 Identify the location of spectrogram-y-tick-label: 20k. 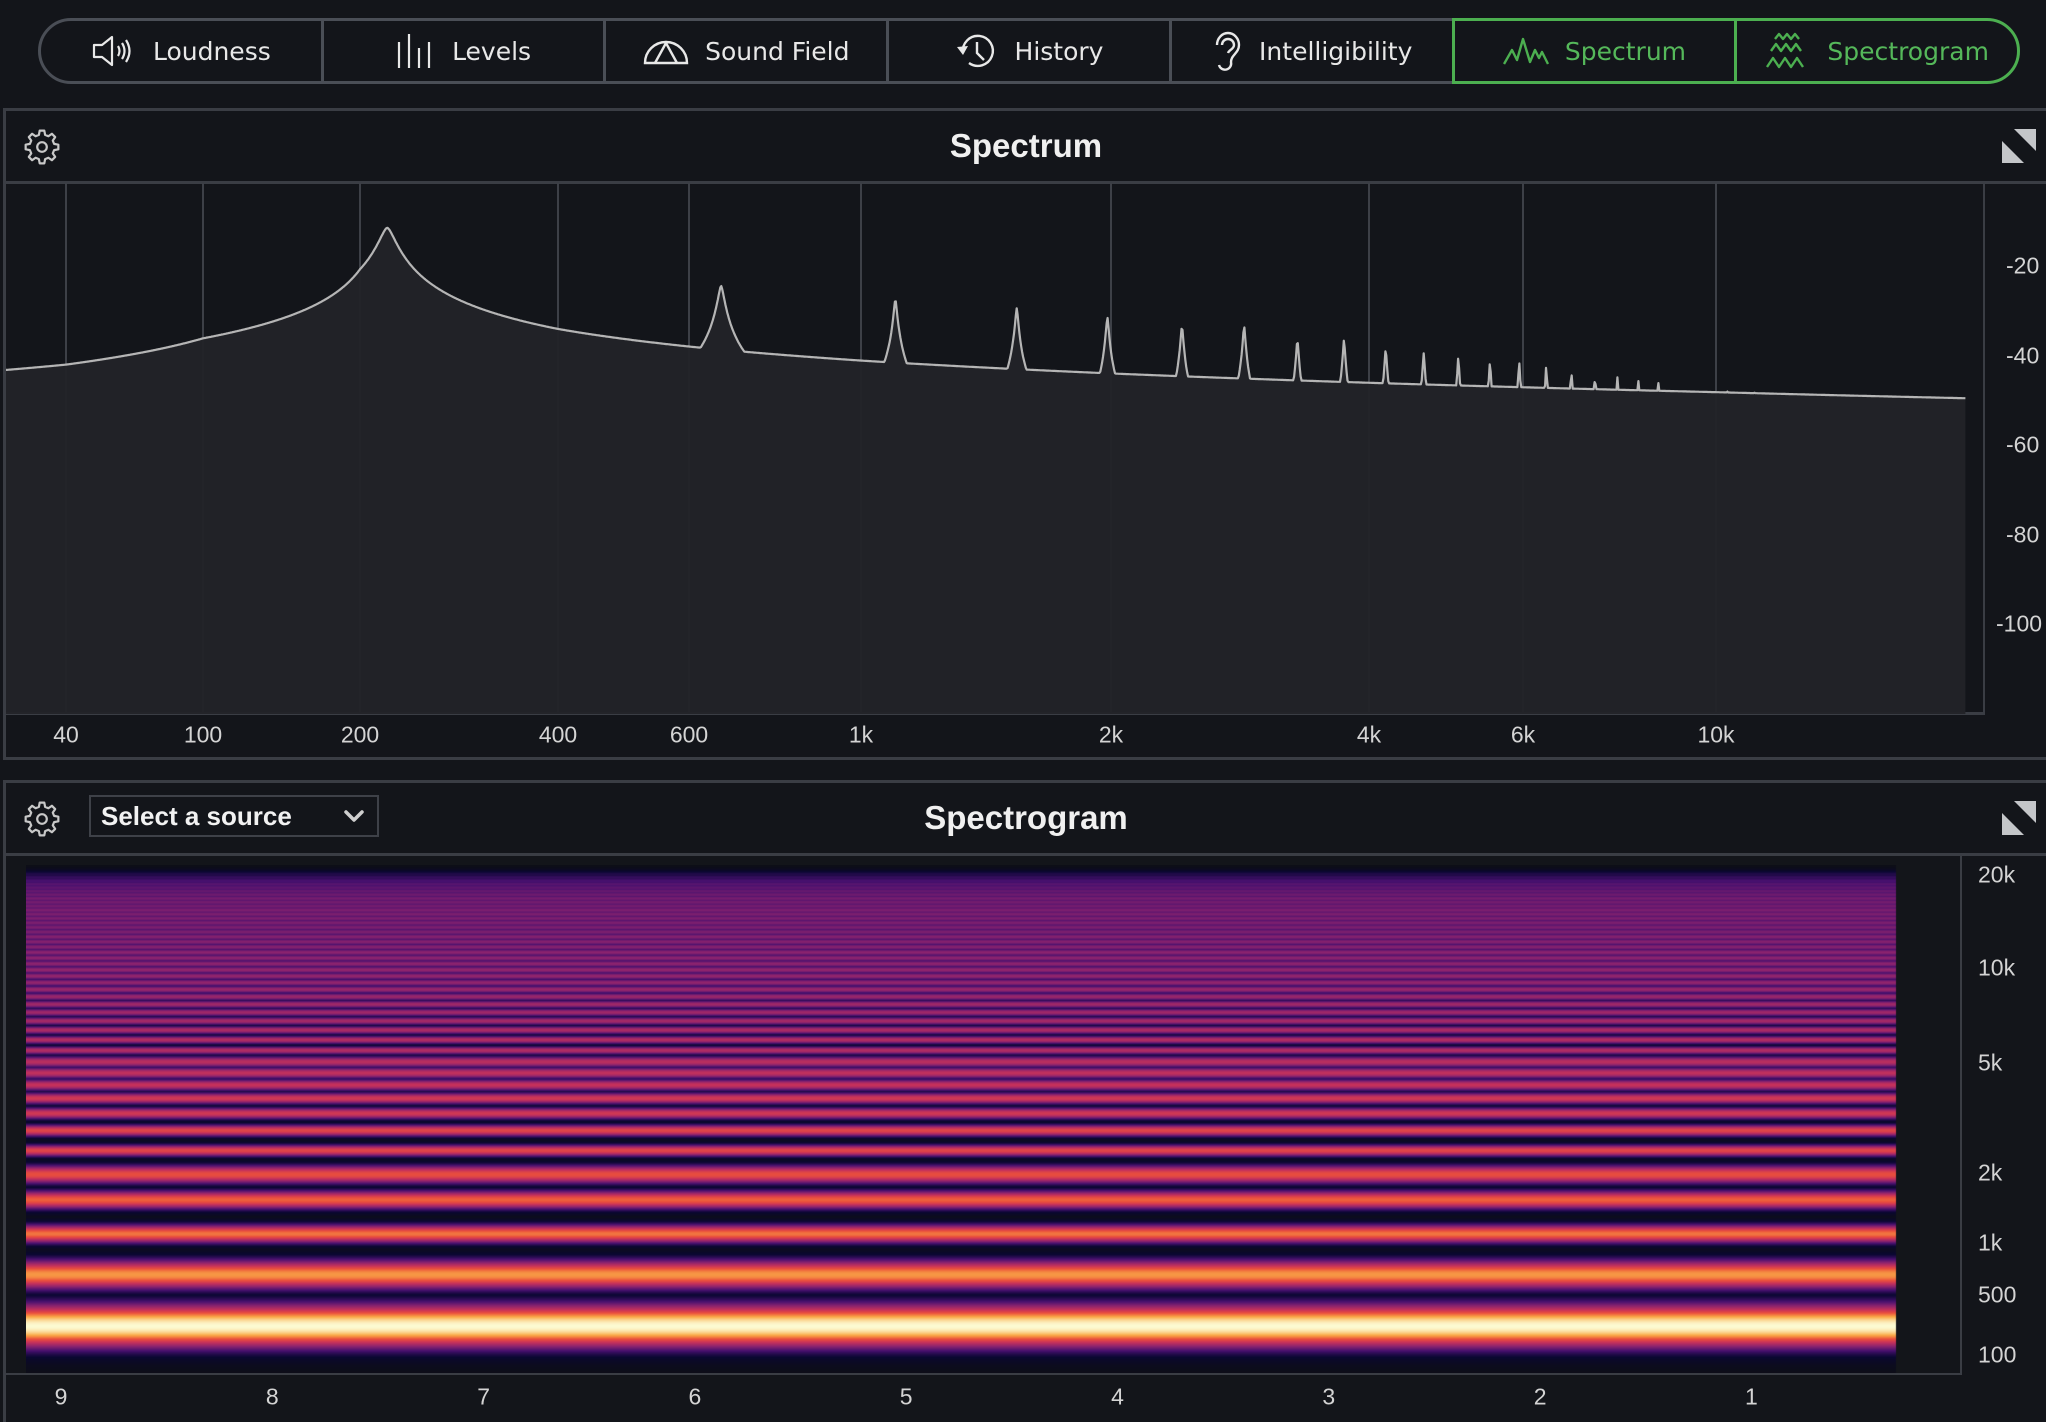
(1997, 874).